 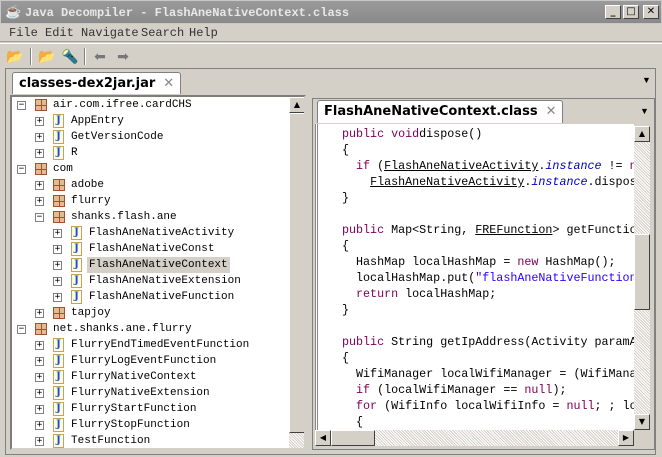 I want to click on tree-item: + J FlashAneNativeExtension, so click(x=150, y=281).